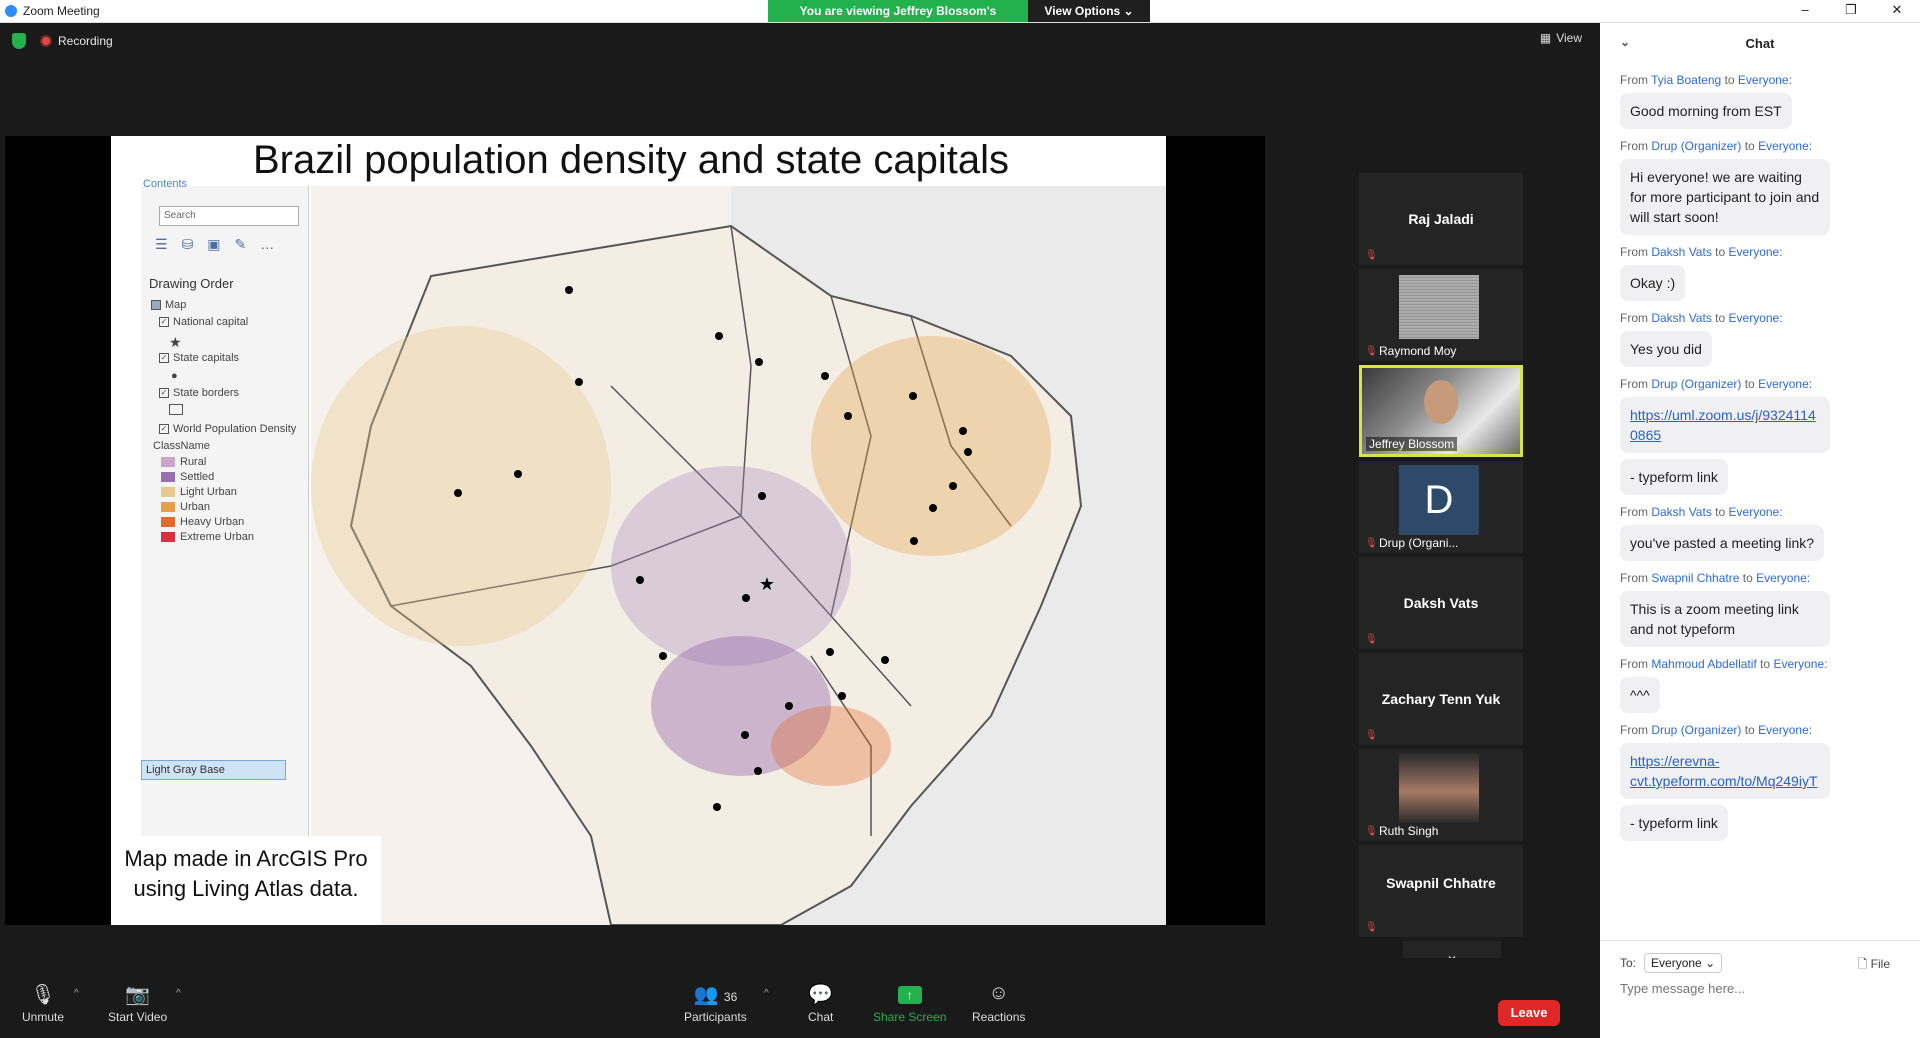  Describe the element at coordinates (1439, 500) in the screenshot. I see `avatar: D` at that location.